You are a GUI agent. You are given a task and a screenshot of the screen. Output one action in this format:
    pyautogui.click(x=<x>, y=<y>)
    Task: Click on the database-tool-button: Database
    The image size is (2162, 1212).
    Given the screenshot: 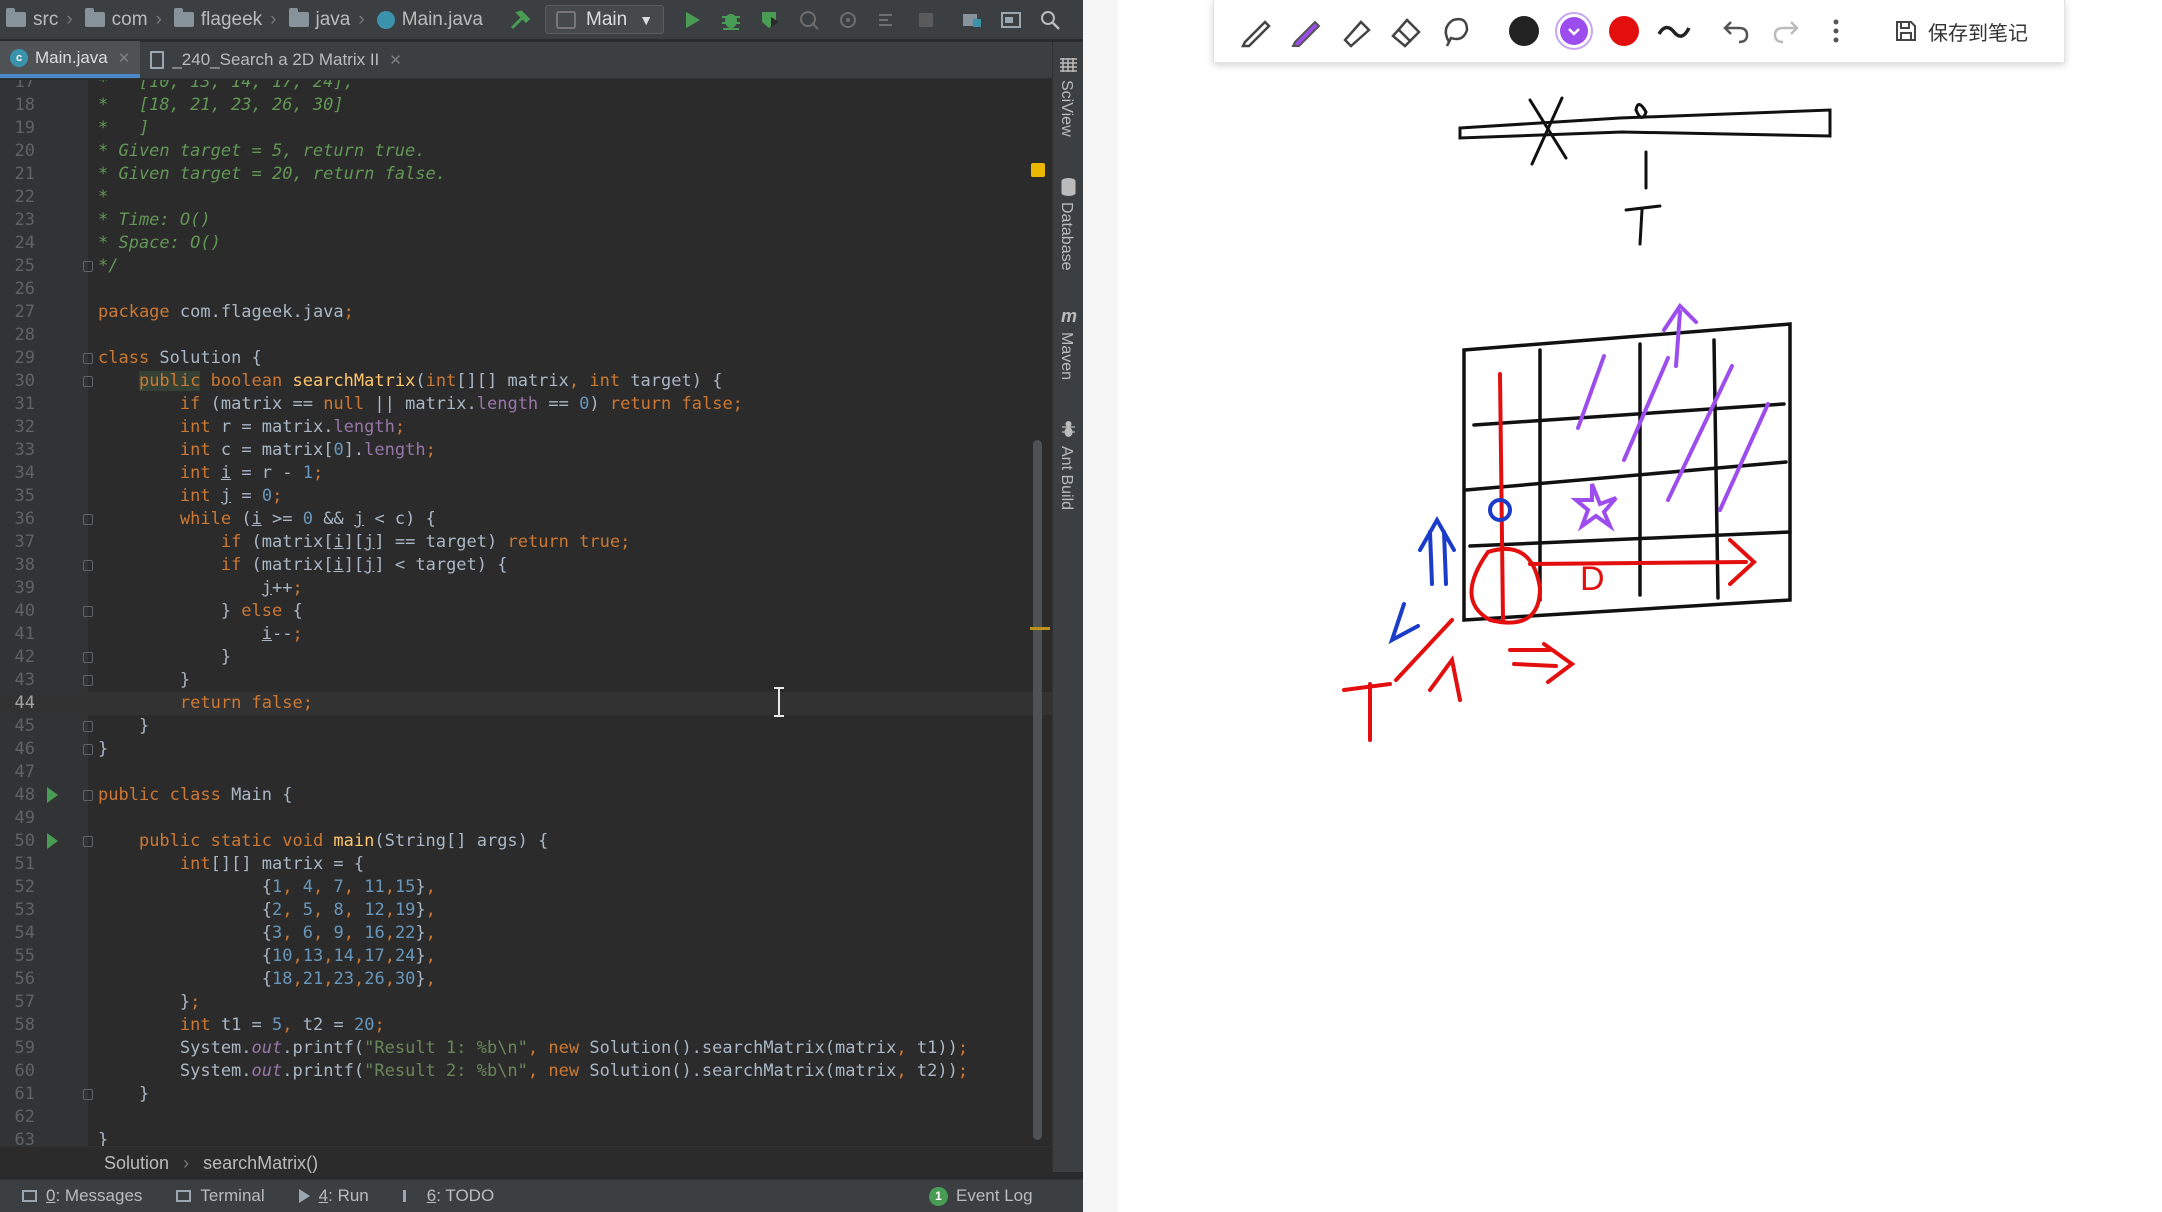 What is the action you would take?
    pyautogui.click(x=1066, y=236)
    